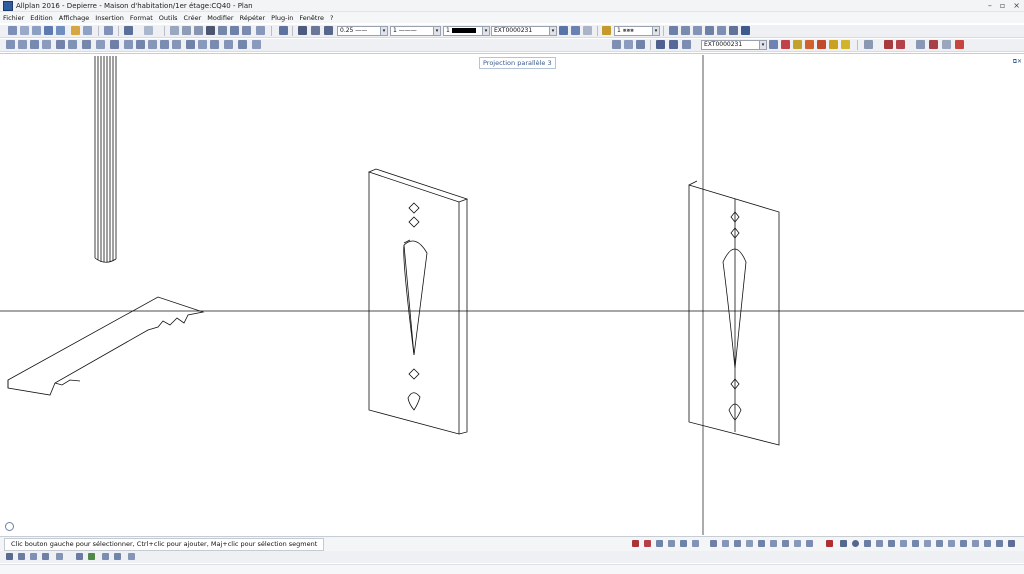 This screenshot has width=1024, height=574. What do you see at coordinates (222, 30) in the screenshot?
I see `copy-icon` at bounding box center [222, 30].